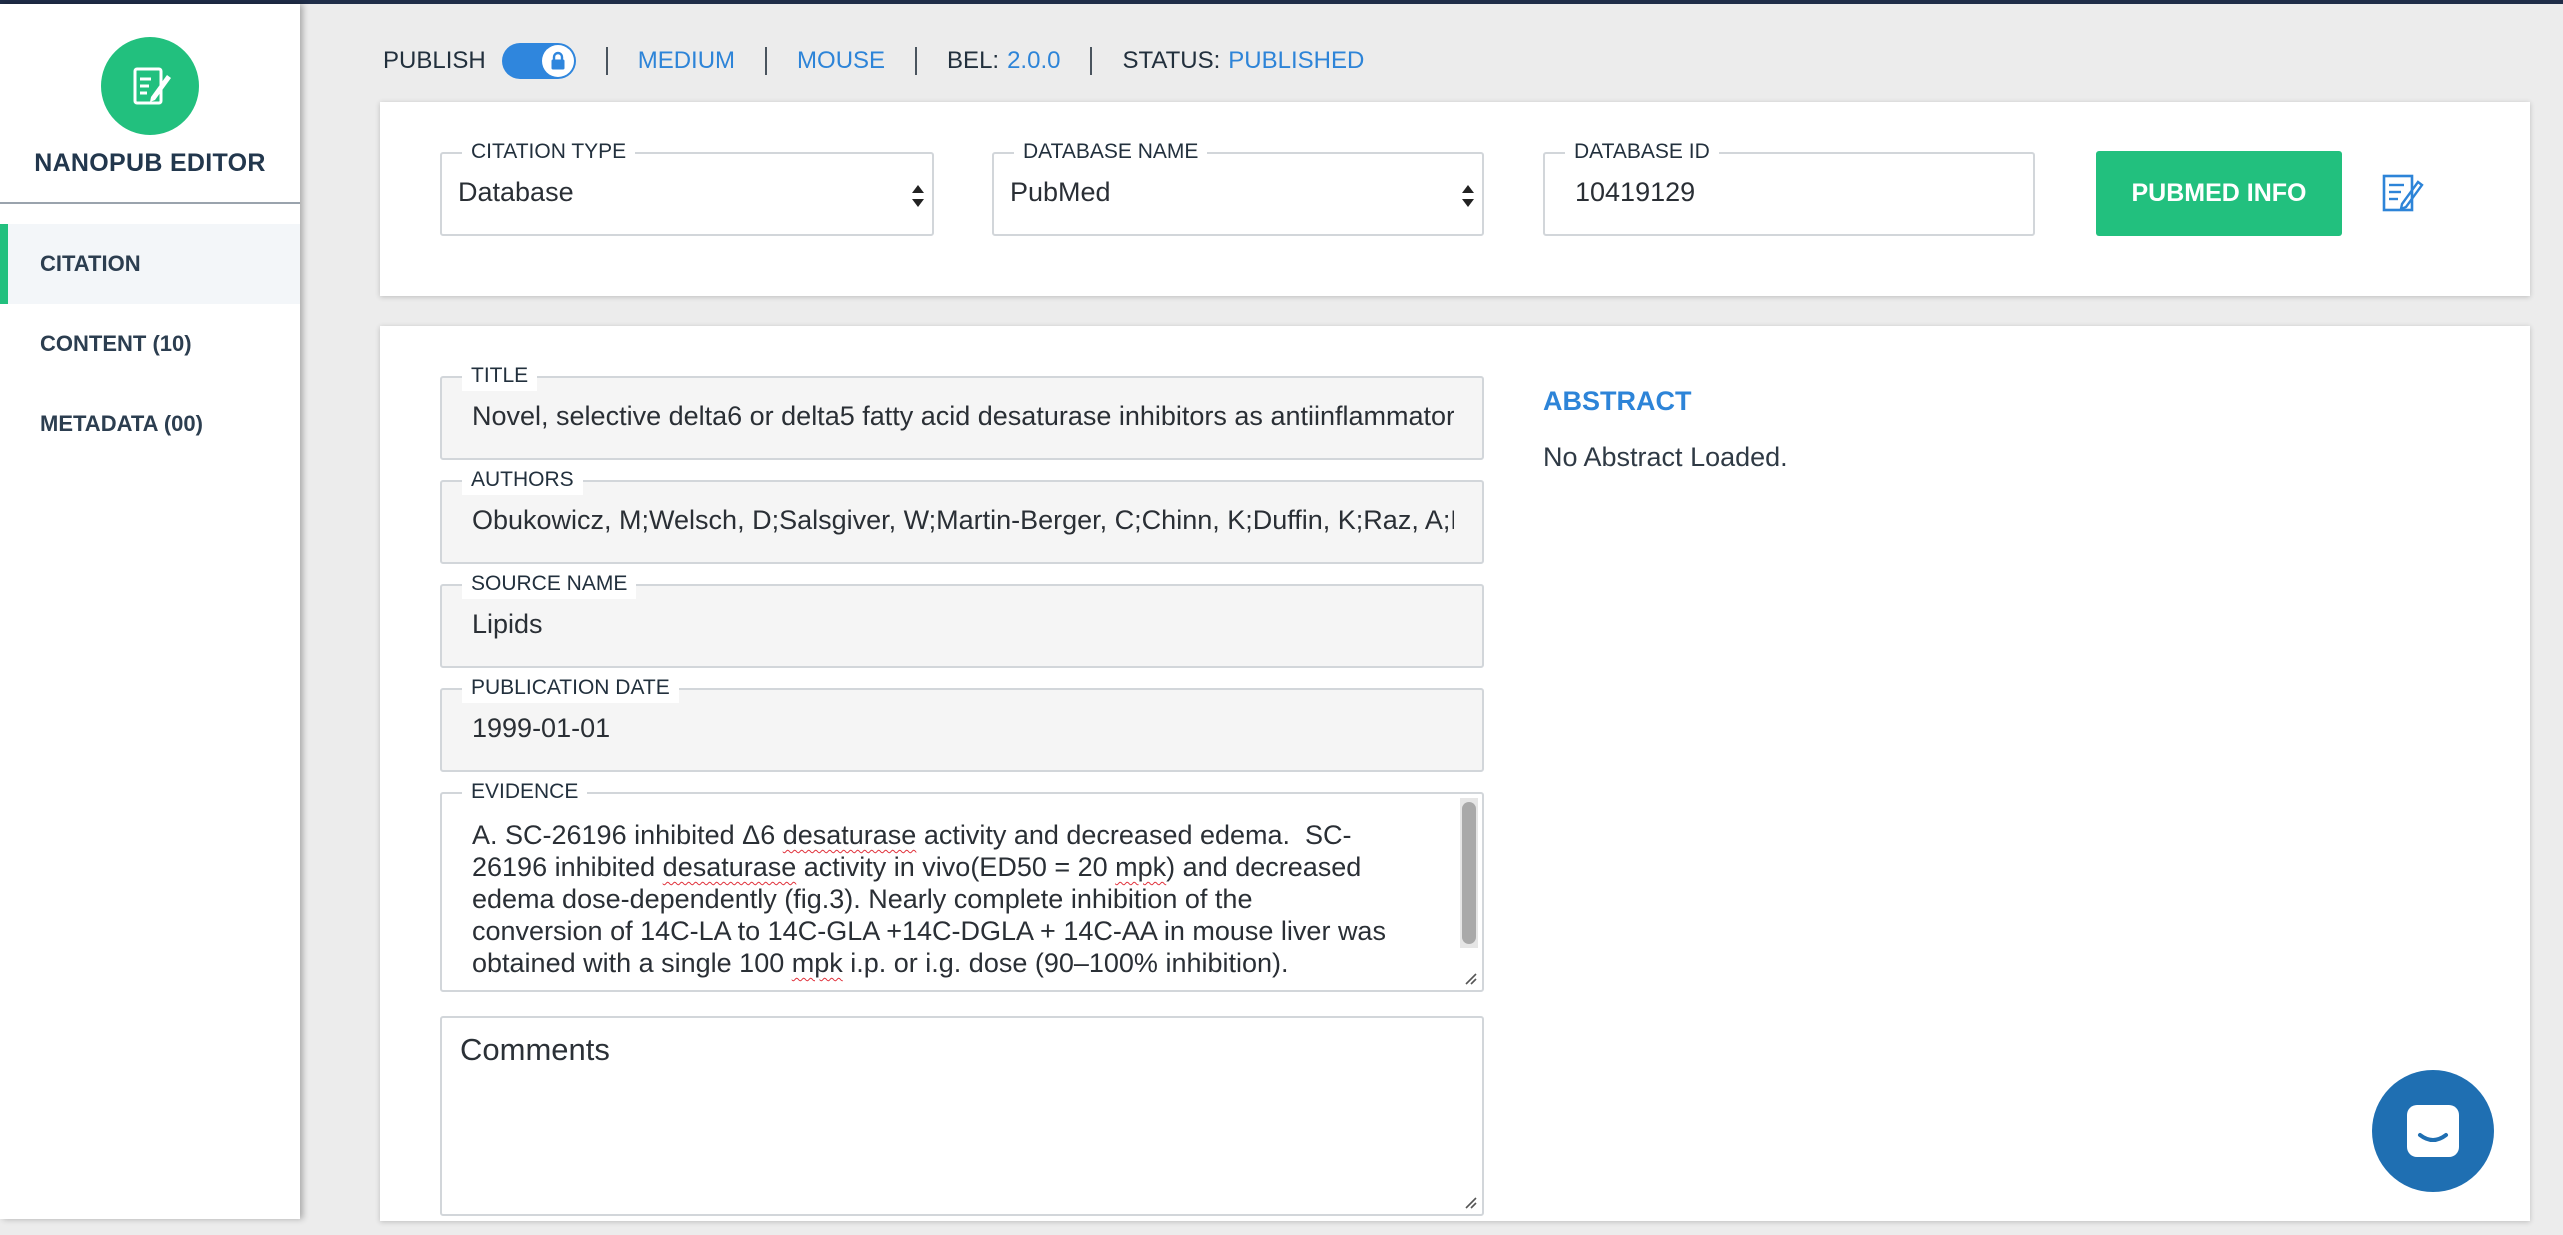 The height and width of the screenshot is (1235, 2563). Describe the element at coordinates (841, 61) in the screenshot. I see `mouse-link: MOUSE` at that location.